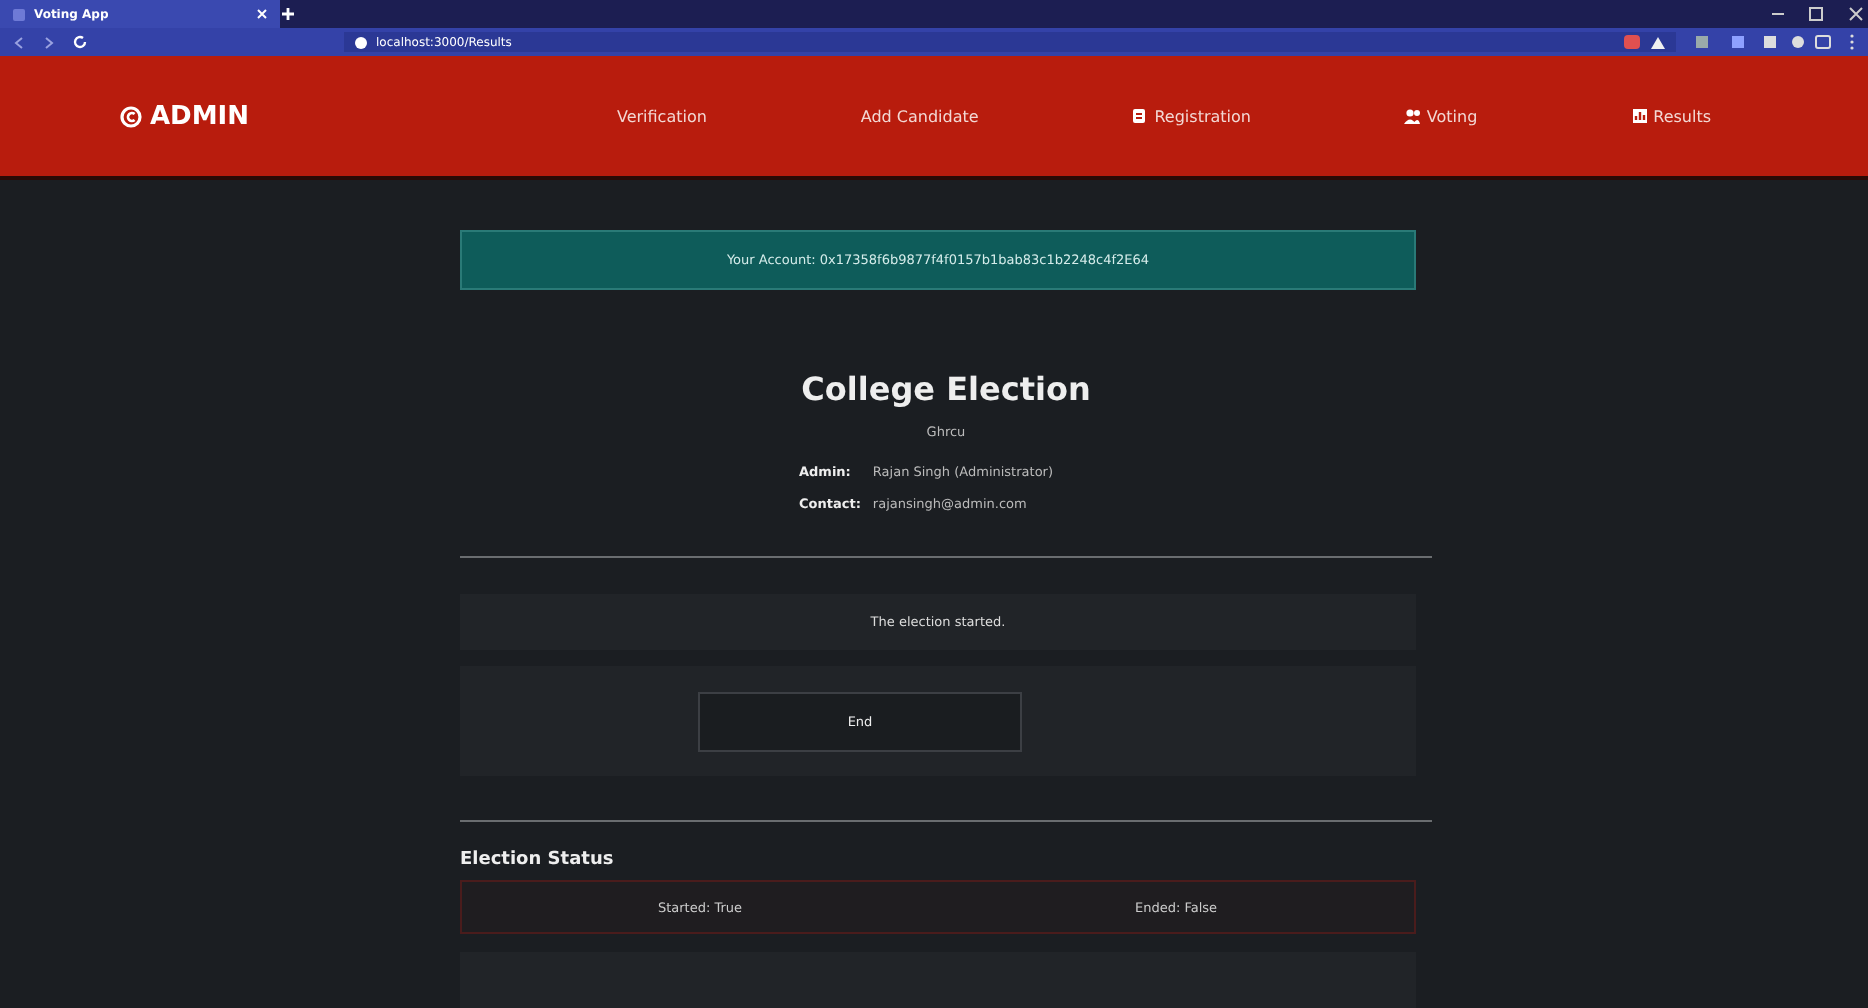  Describe the element at coordinates (19, 42) in the screenshot. I see `back-icon` at that location.